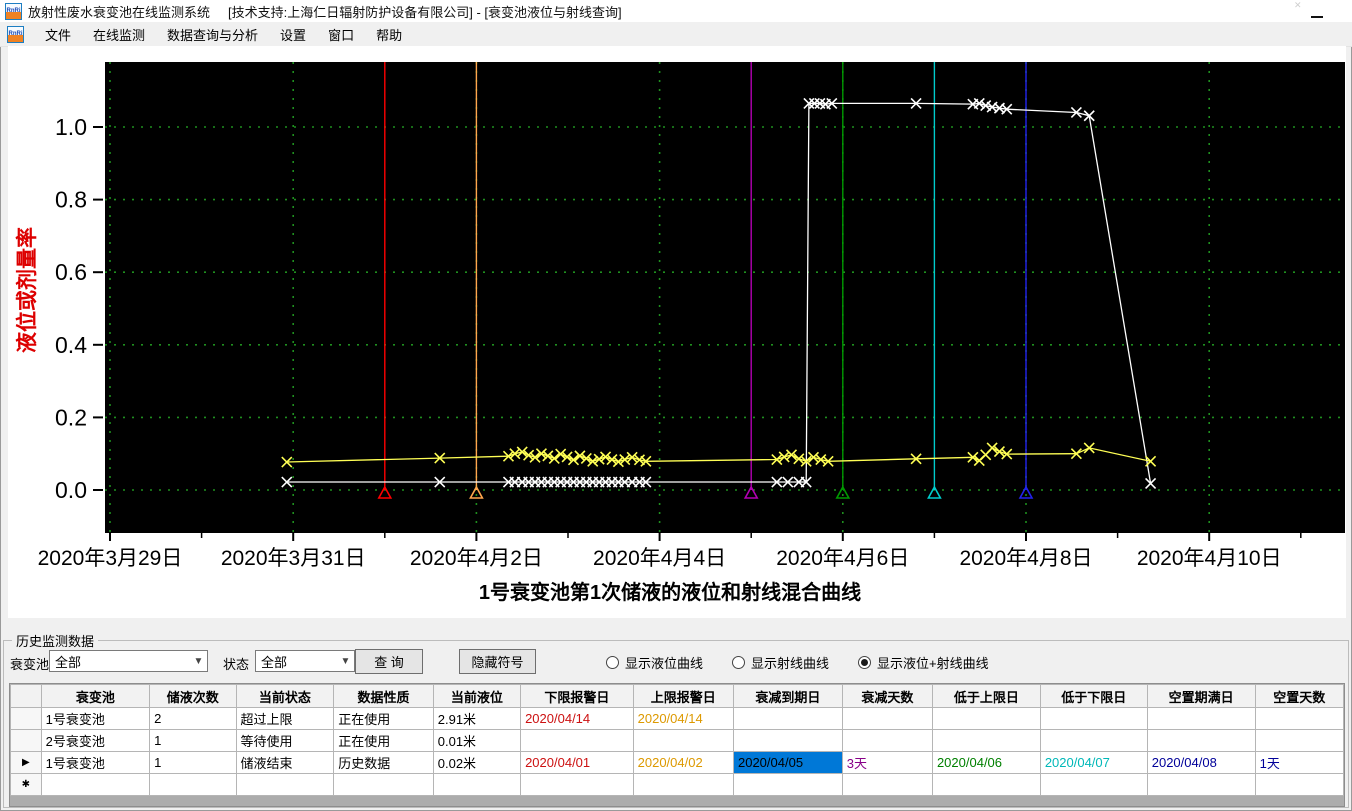  Describe the element at coordinates (670, 592) in the screenshot. I see `svg-text: 1号衰变池第1次储液的液位和射线混合曲线` at that location.